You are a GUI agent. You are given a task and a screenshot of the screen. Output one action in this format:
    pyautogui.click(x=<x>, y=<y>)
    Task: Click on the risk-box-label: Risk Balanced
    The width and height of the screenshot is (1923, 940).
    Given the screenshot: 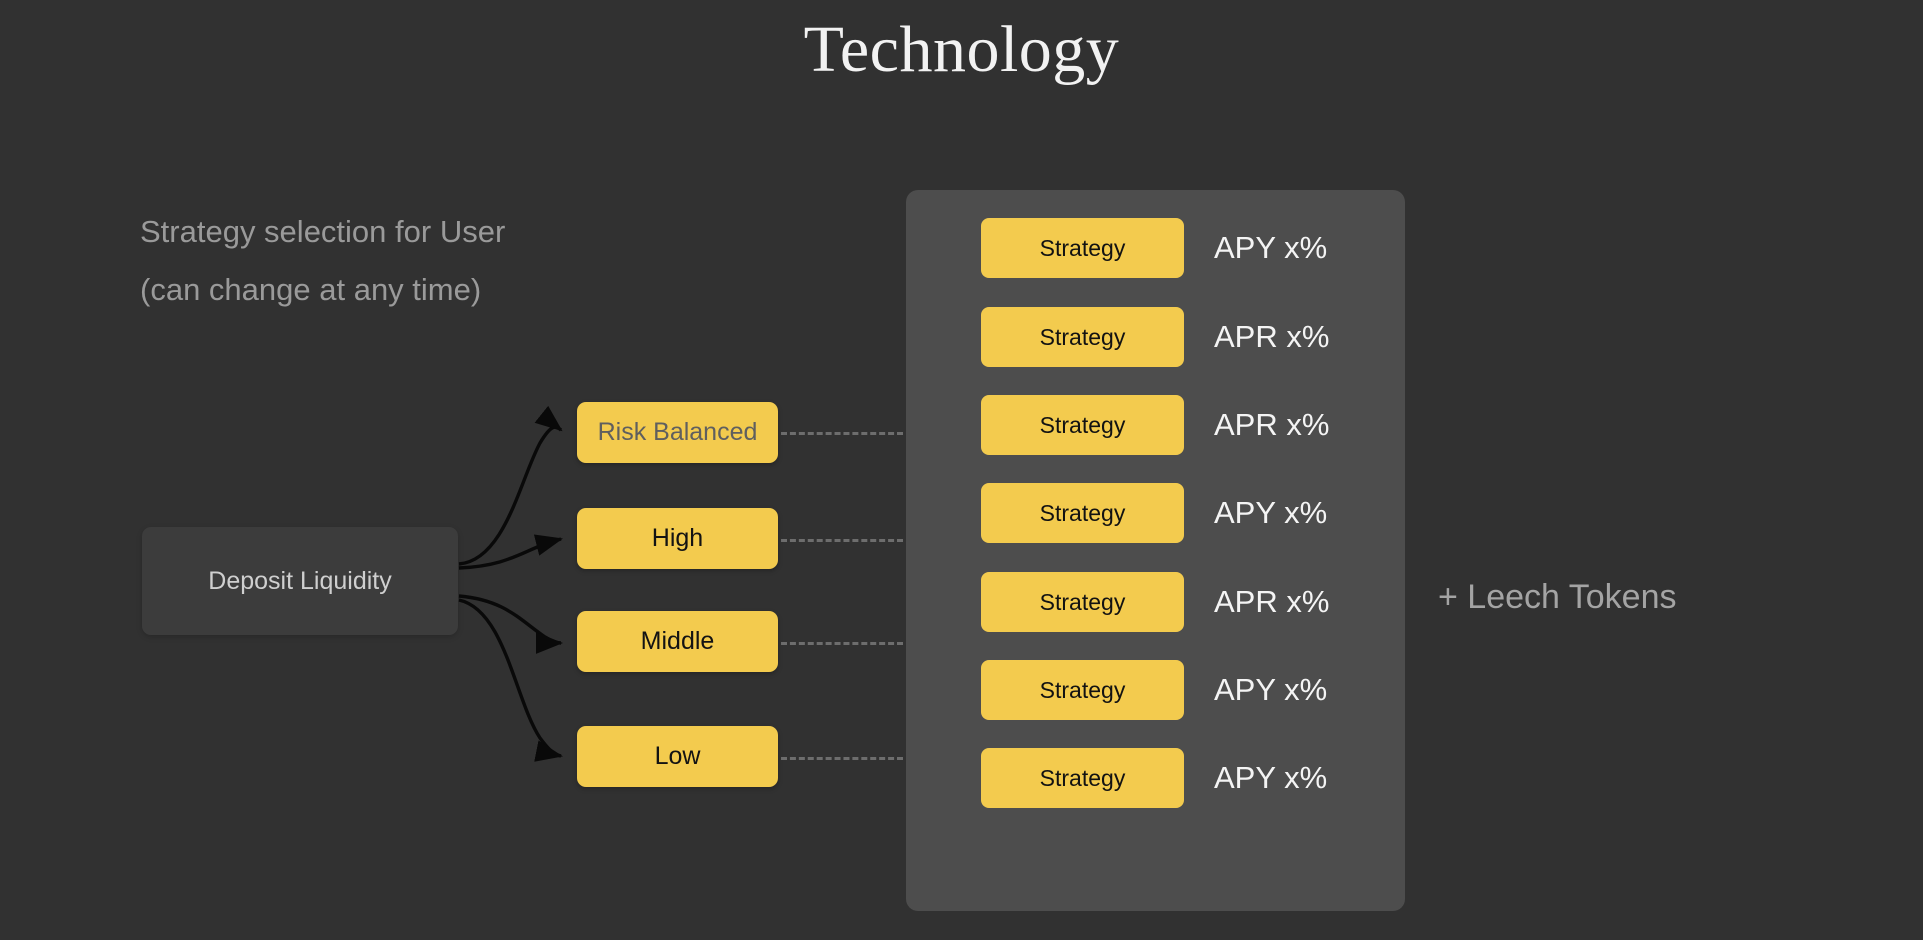 What is the action you would take?
    pyautogui.click(x=677, y=432)
    